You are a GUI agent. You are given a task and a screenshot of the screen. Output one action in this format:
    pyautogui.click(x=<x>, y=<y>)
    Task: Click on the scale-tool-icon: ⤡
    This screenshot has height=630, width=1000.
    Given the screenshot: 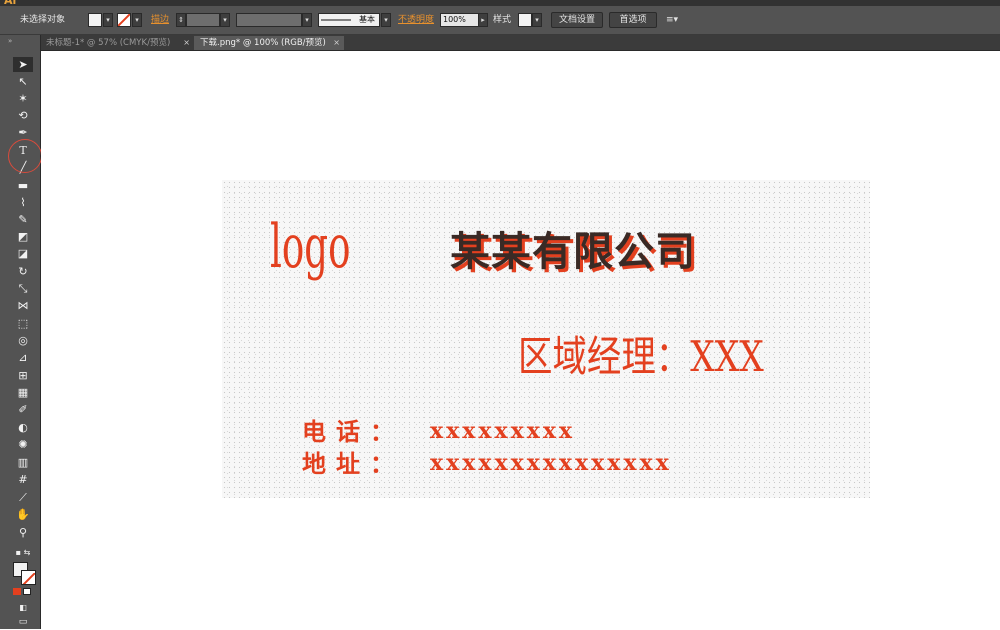 What is the action you would take?
    pyautogui.click(x=23, y=288)
    